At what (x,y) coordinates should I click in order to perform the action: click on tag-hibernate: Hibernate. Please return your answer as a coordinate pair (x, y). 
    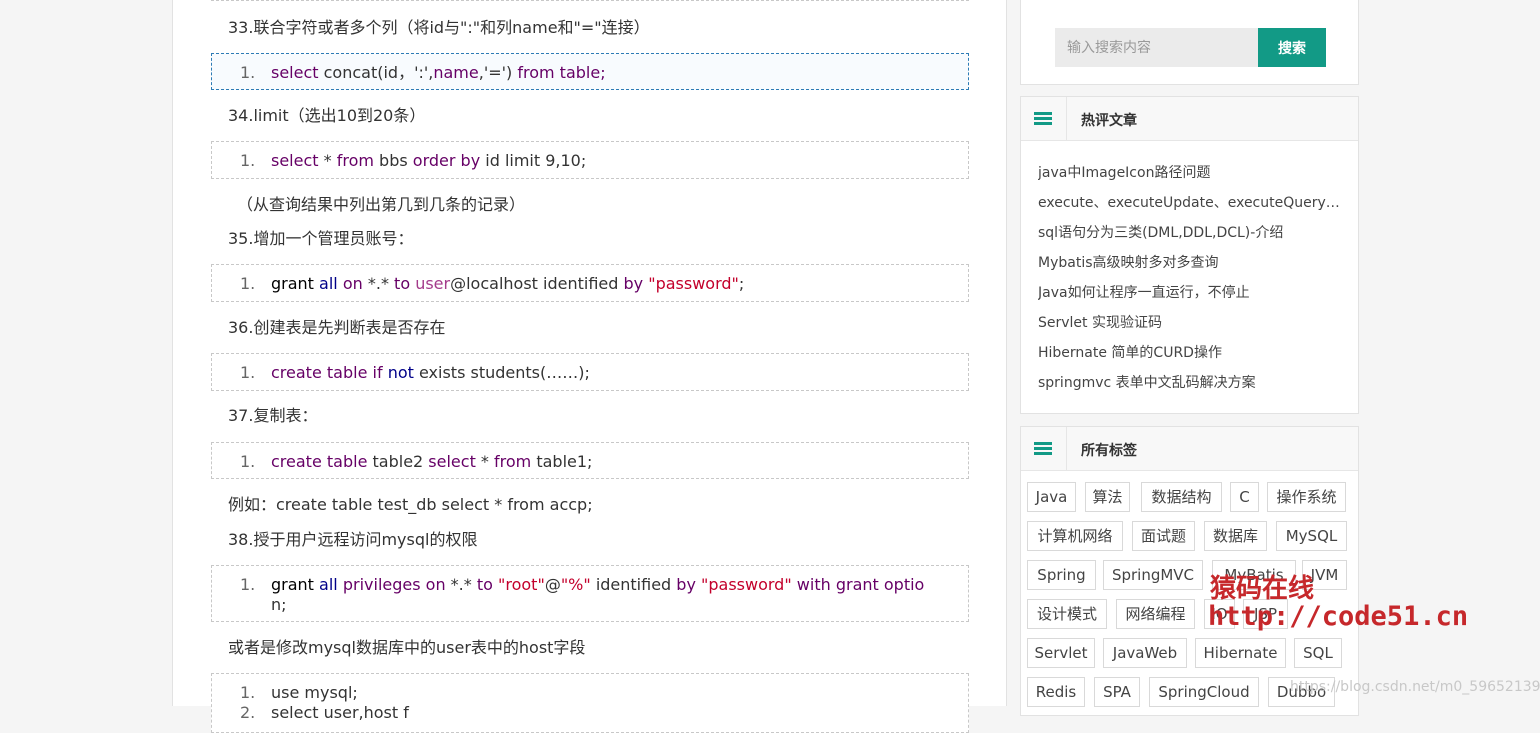
    Looking at the image, I should click on (1240, 653).